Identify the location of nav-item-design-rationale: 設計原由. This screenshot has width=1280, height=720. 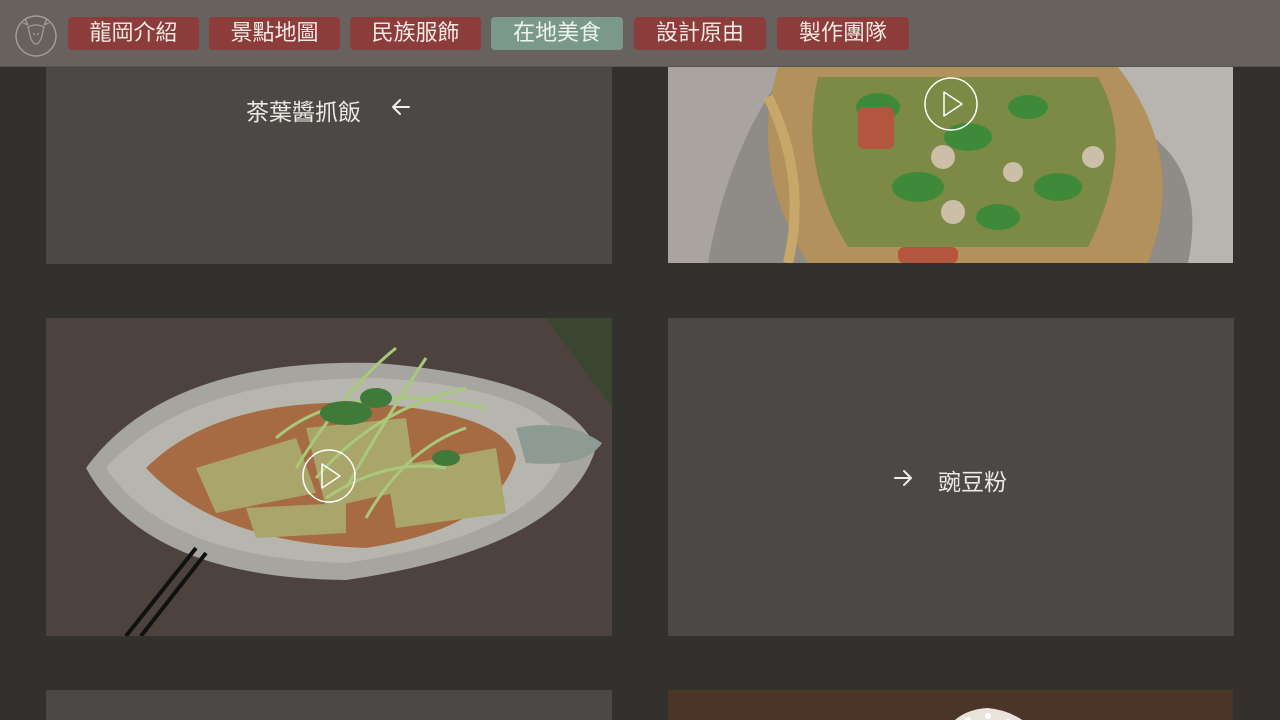
(700, 33).